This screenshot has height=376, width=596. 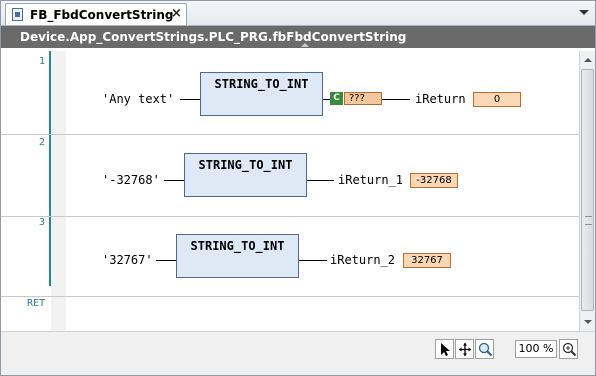 I want to click on caret-up-icon, so click(x=305, y=45).